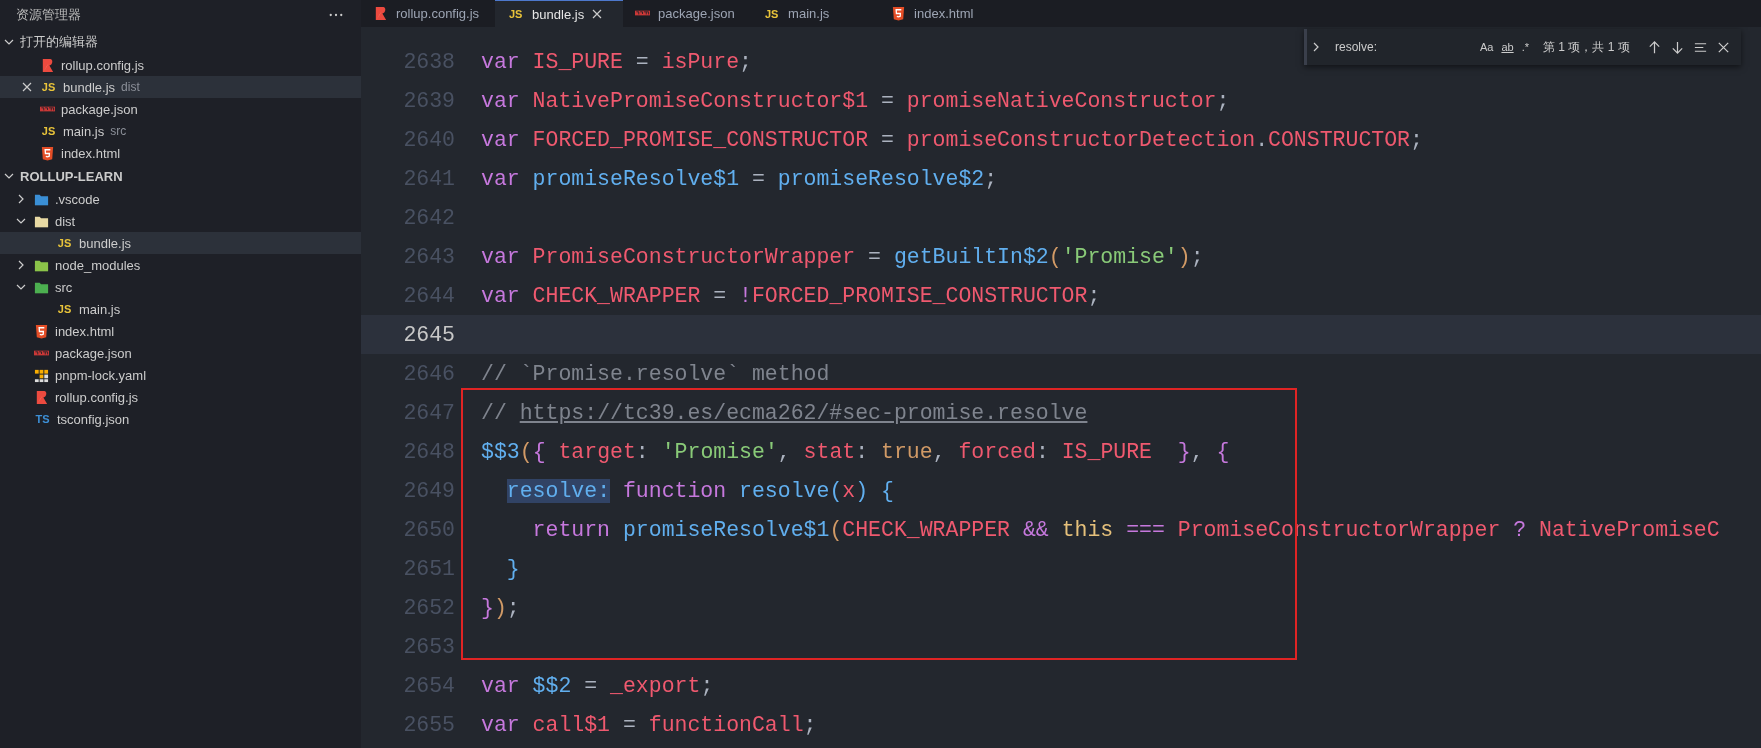 This screenshot has height=748, width=1761. What do you see at coordinates (842, 256) in the screenshot?
I see `code-line: var PromiseConstructorWrapper = getBuiltIn$2('Promise');` at bounding box center [842, 256].